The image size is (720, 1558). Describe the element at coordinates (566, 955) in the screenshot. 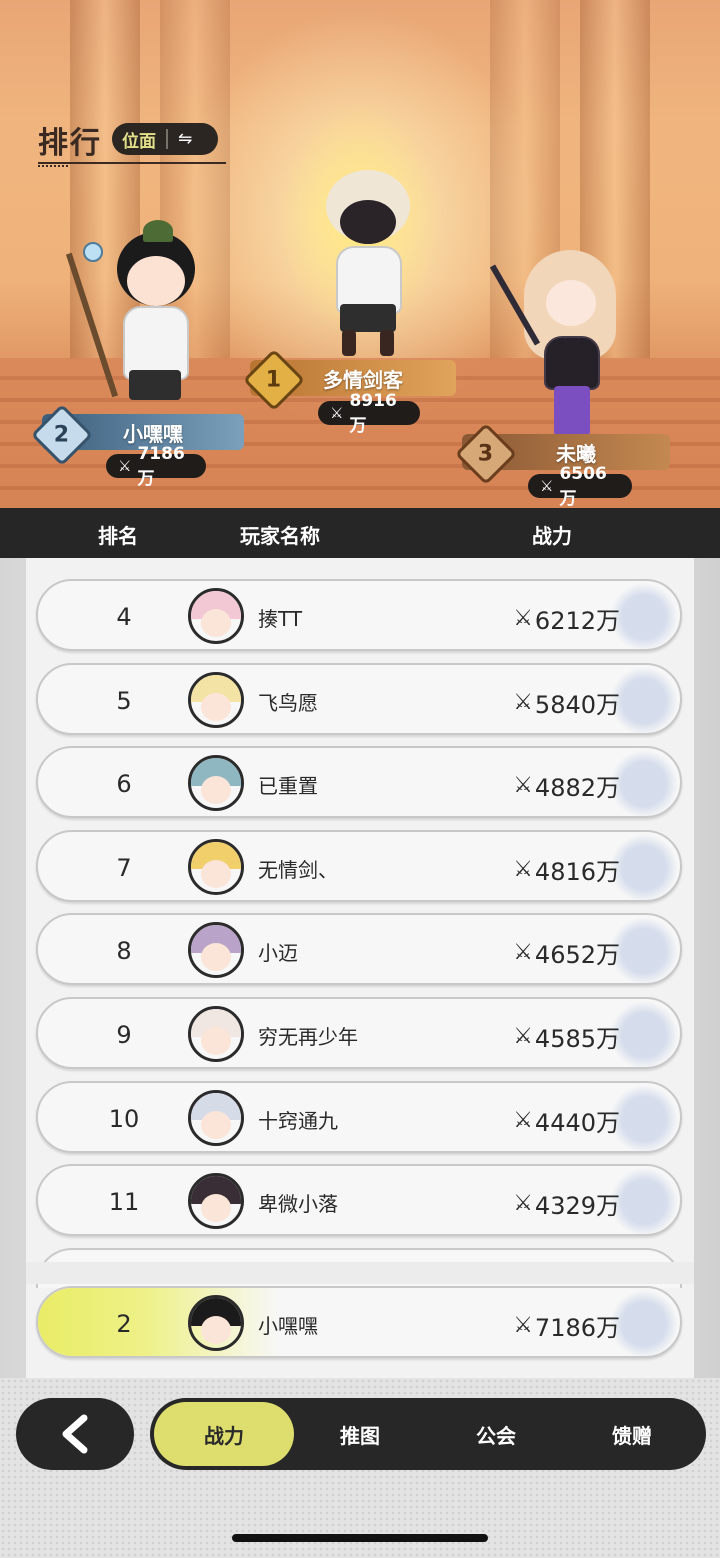

I see `player-power: ⚔ 4652万` at that location.